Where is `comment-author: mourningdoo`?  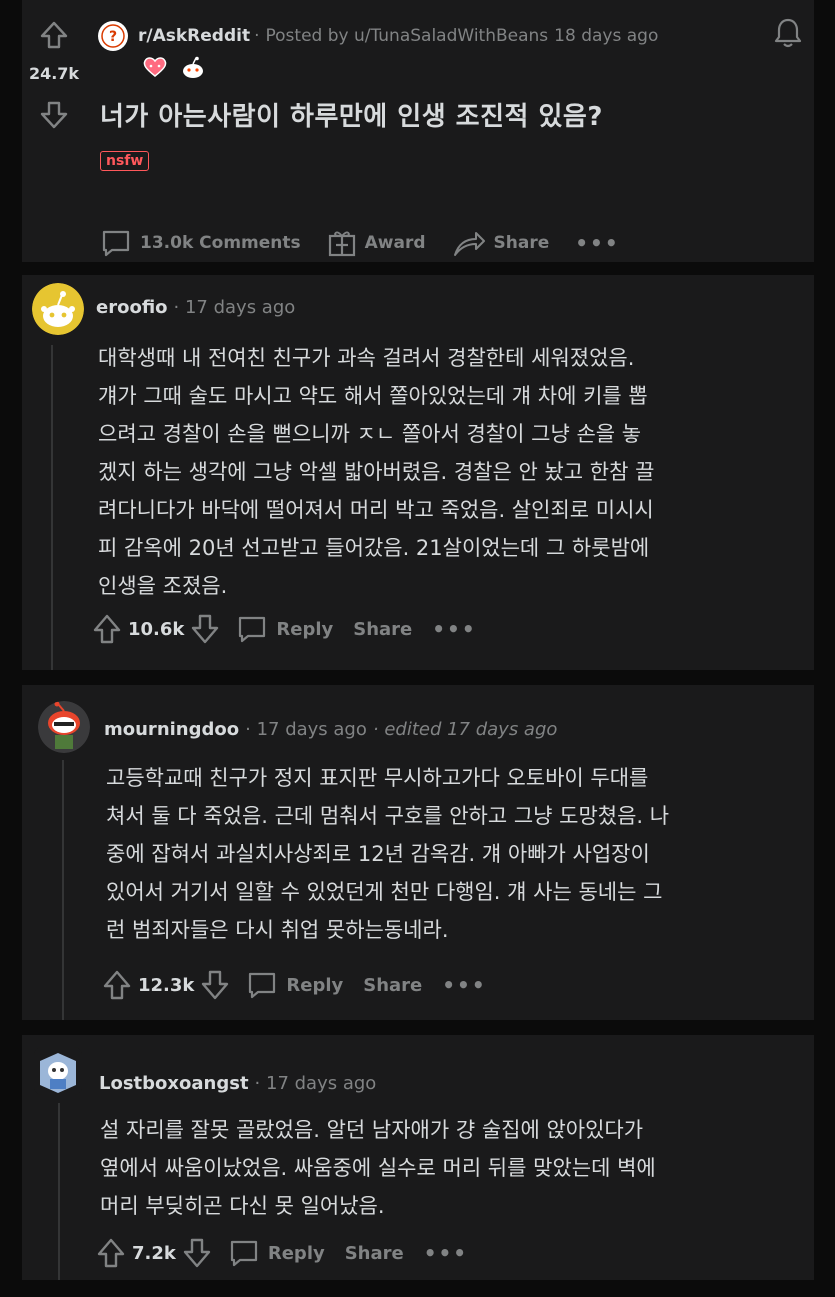
comment-author: mourningdoo is located at coordinates (171, 729).